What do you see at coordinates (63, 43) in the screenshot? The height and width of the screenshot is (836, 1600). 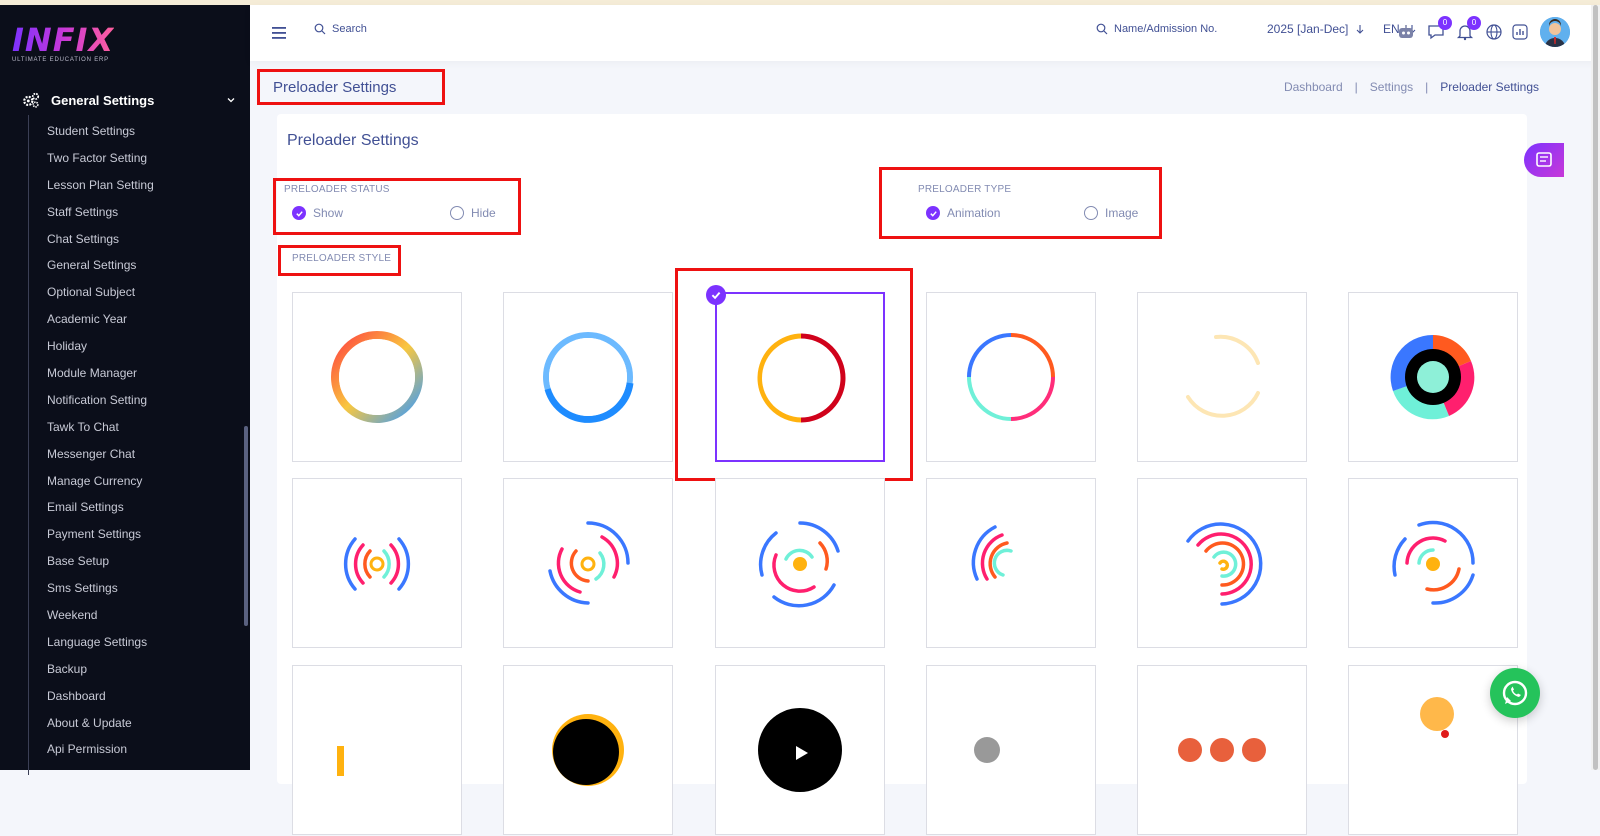 I see `logo: INFIX ULTIMATE EDUCATION ERP` at bounding box center [63, 43].